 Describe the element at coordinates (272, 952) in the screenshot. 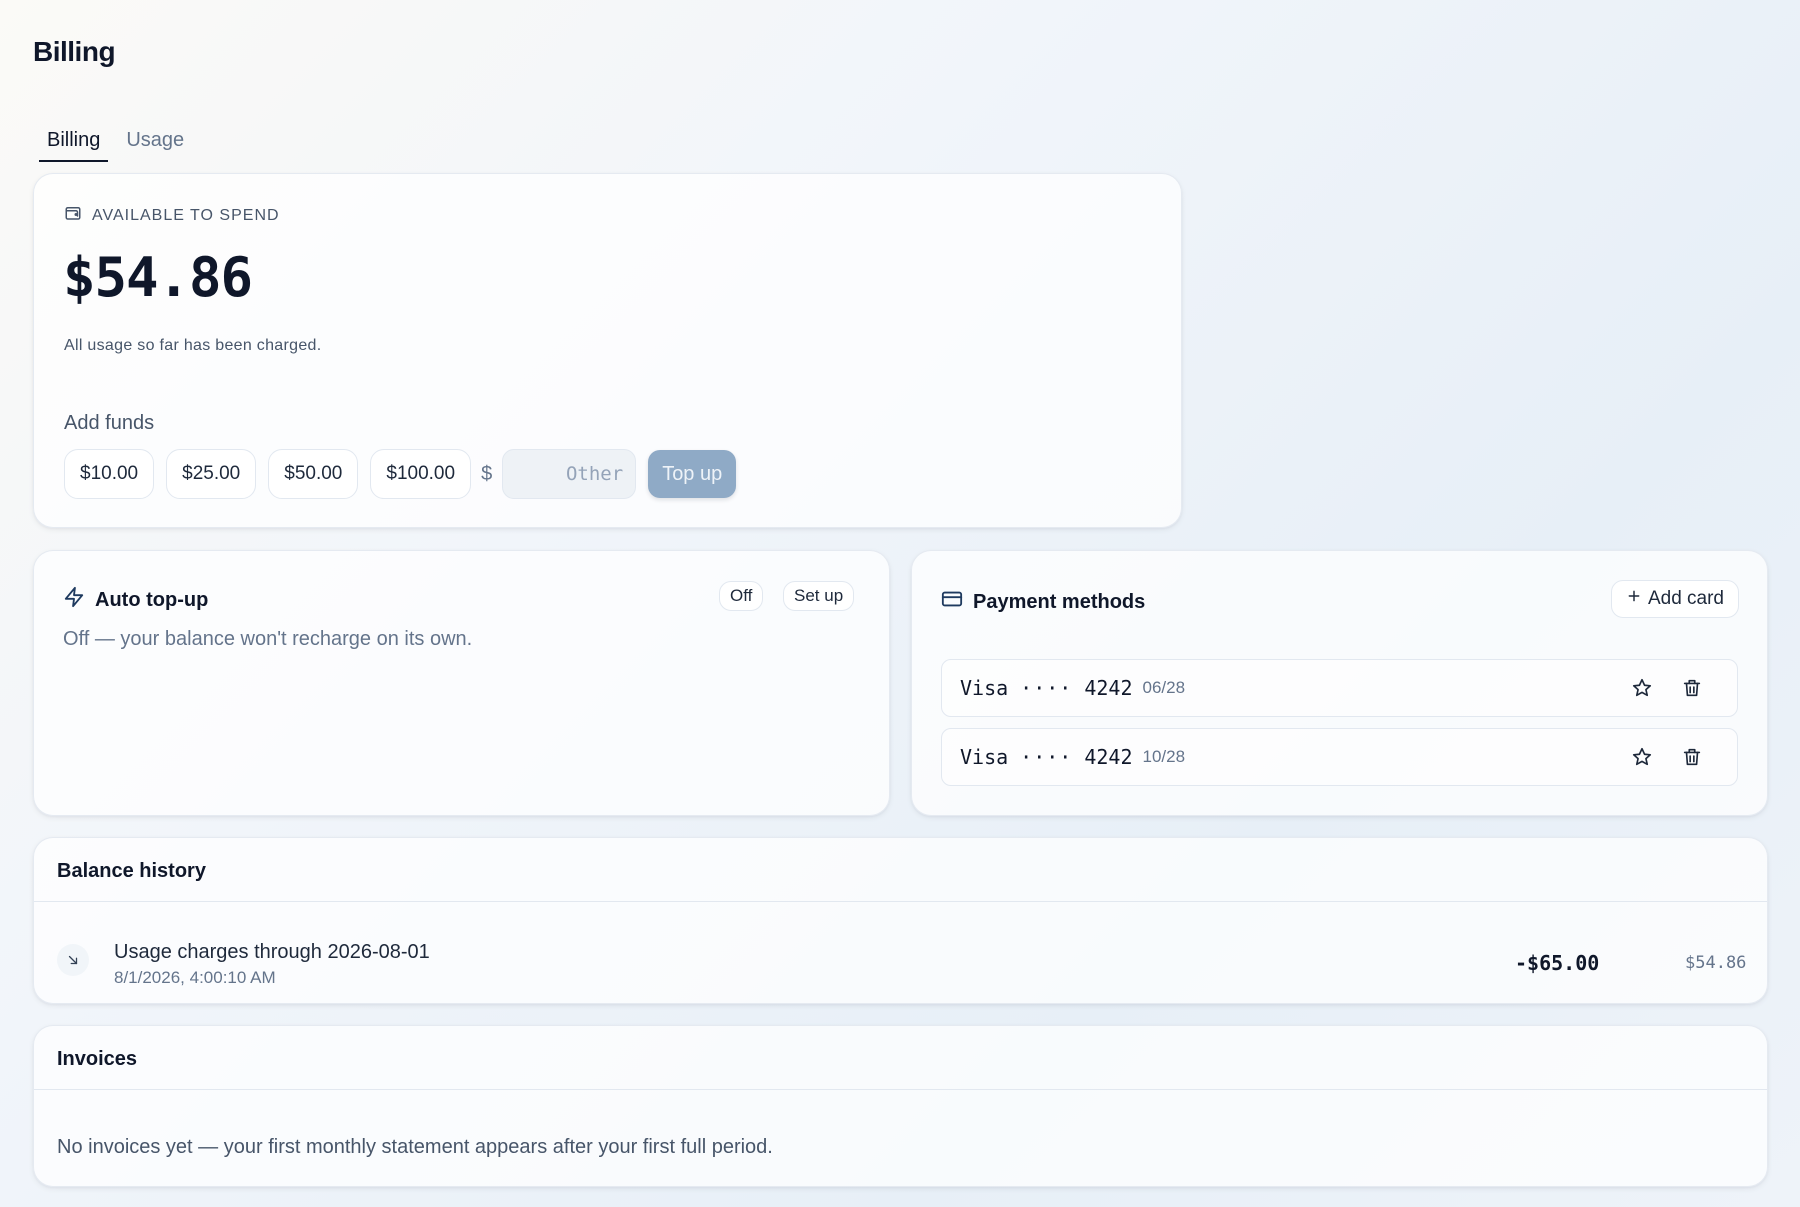

I see `history-entry-title: Usage charges through 2026-08-01` at that location.